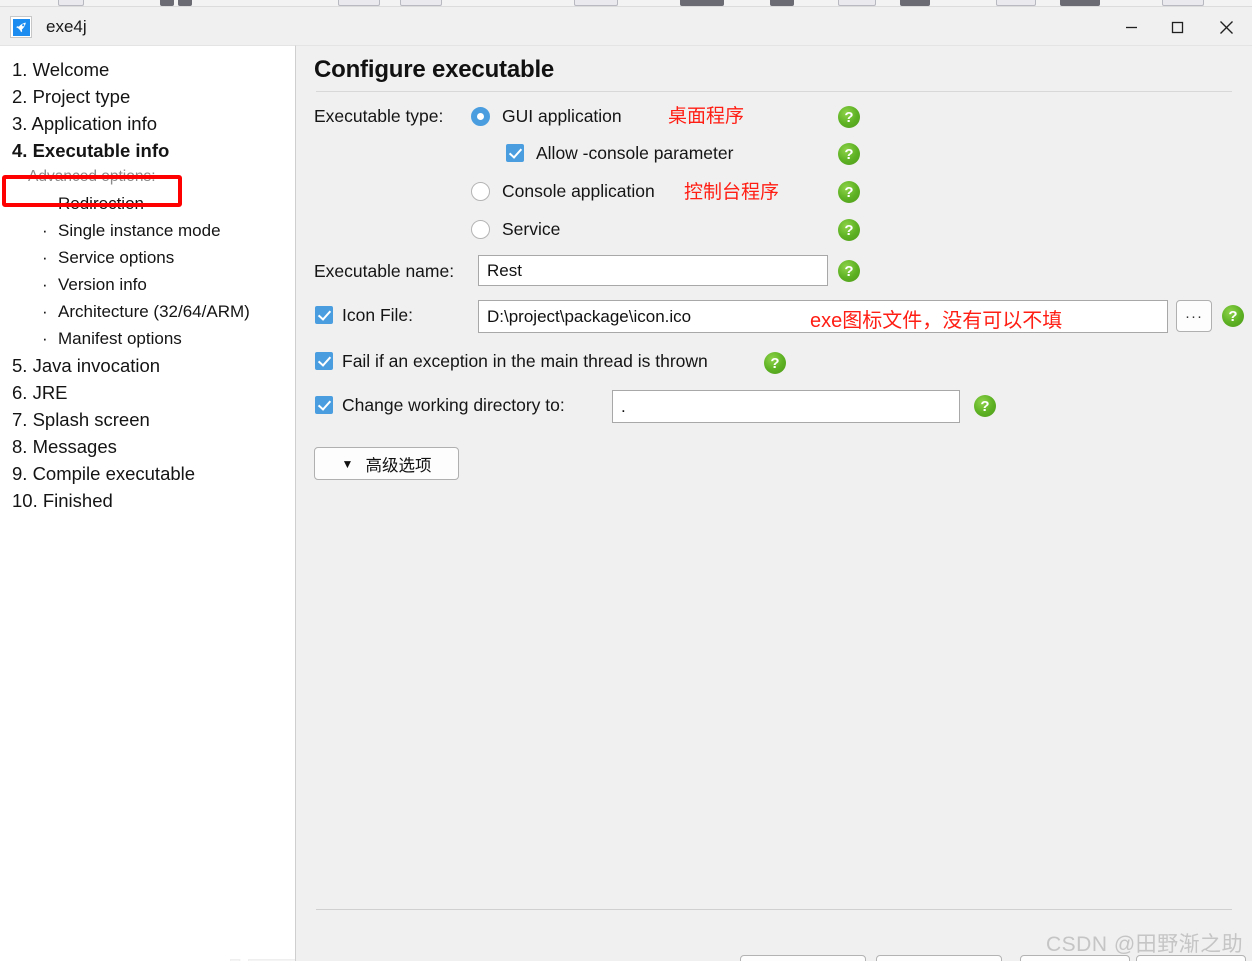 This screenshot has width=1252, height=961. What do you see at coordinates (1194, 316) in the screenshot?
I see `icon-file-browse-button: ···` at bounding box center [1194, 316].